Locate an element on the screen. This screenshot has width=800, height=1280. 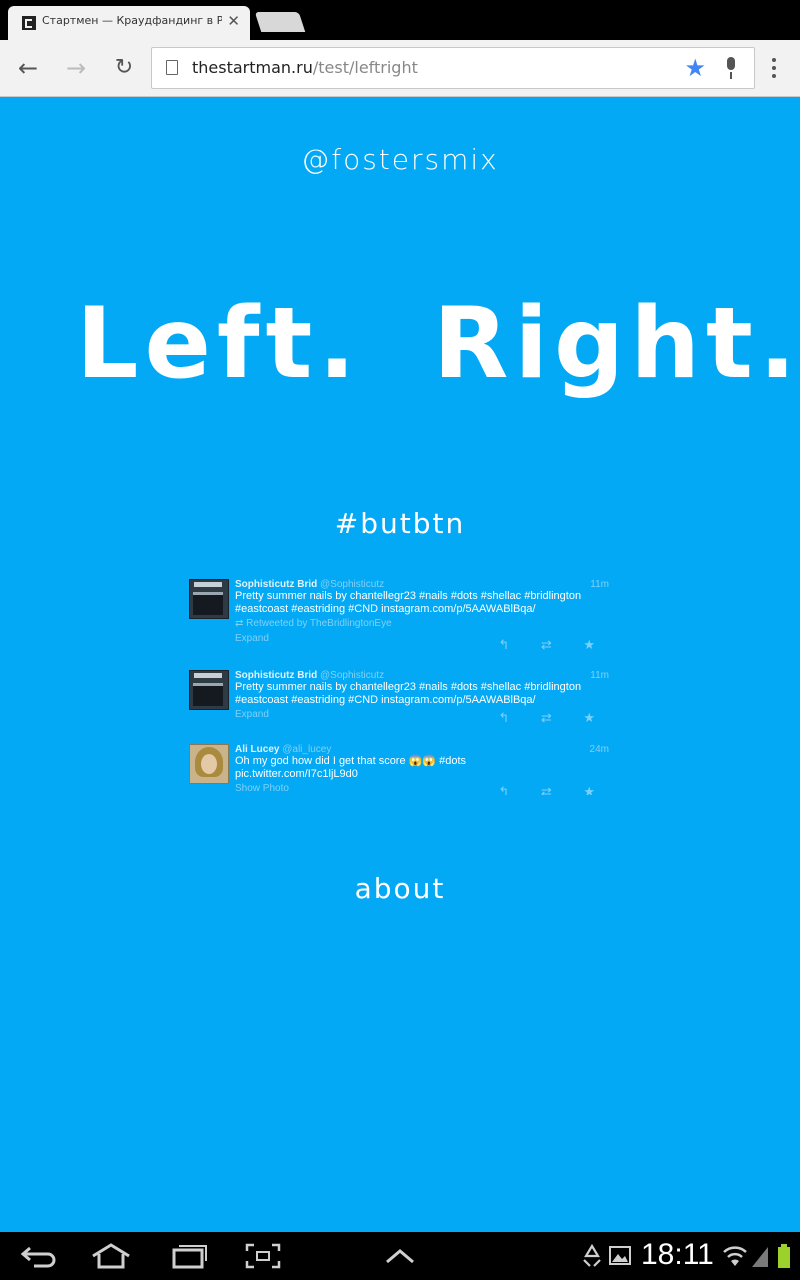
recent-apps-icon is located at coordinates (189, 1256).